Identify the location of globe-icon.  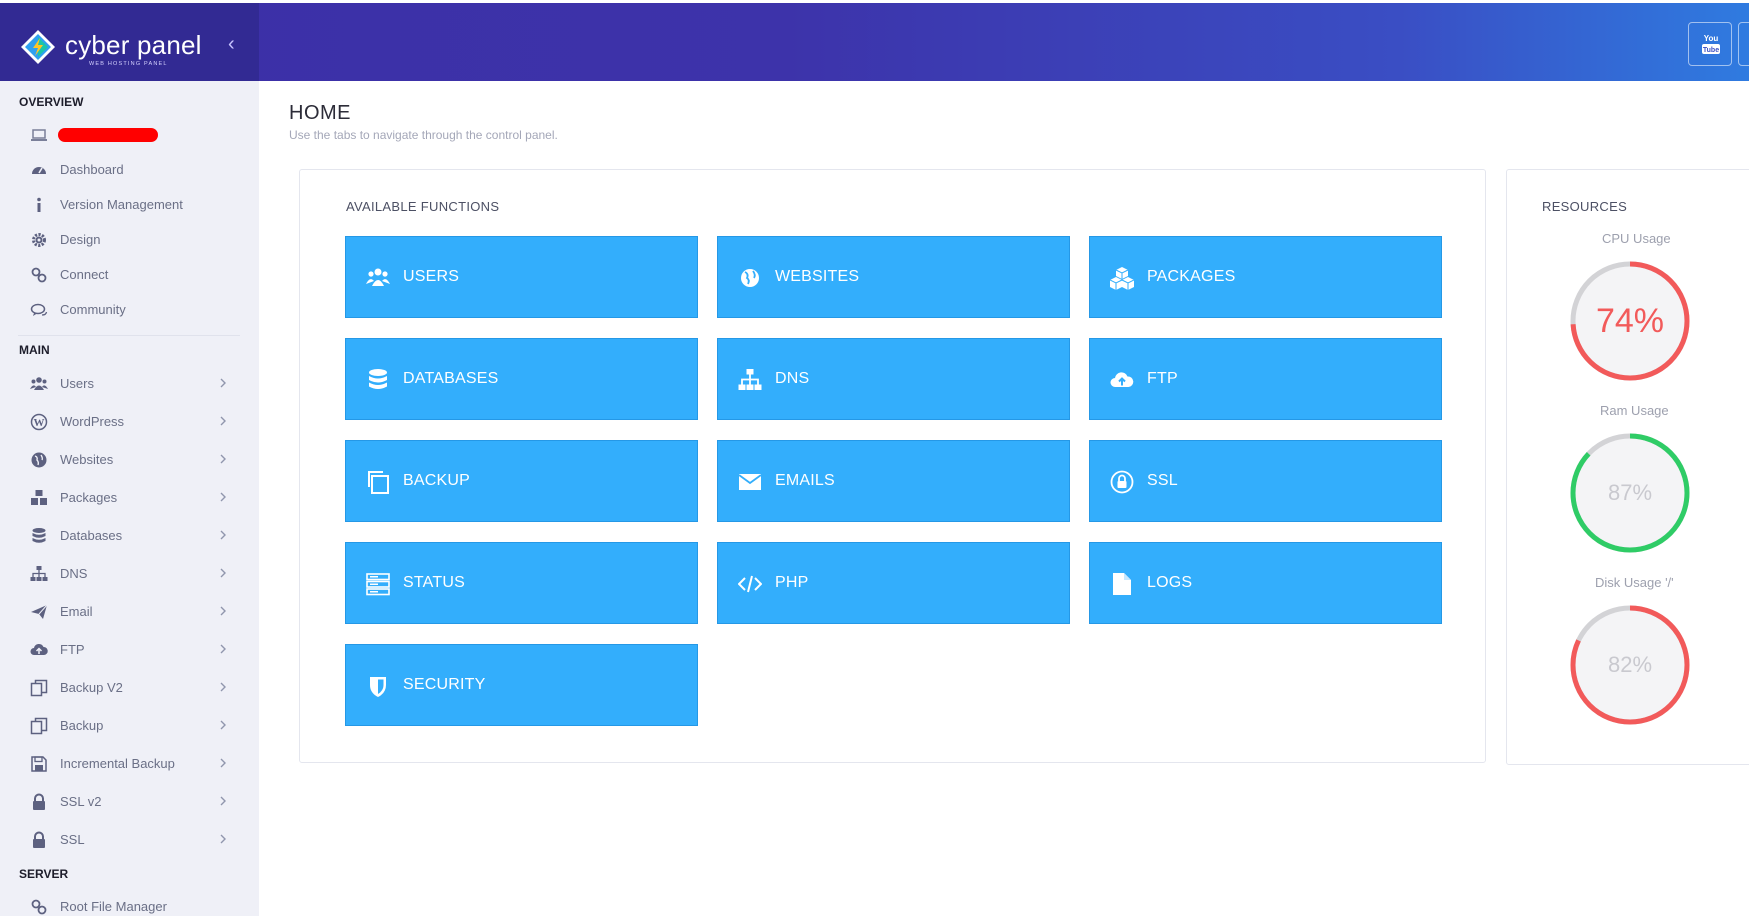
(39, 460).